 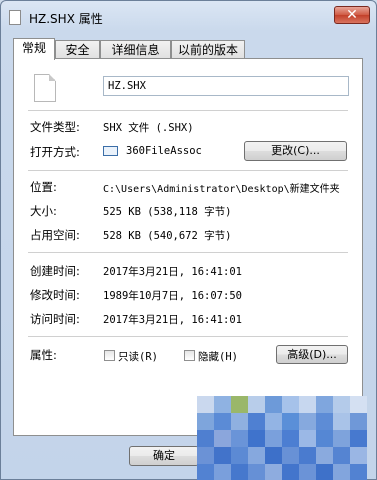 What do you see at coordinates (148, 128) in the screenshot?
I see `file-type-value: SHX 文件 (.SHX)` at bounding box center [148, 128].